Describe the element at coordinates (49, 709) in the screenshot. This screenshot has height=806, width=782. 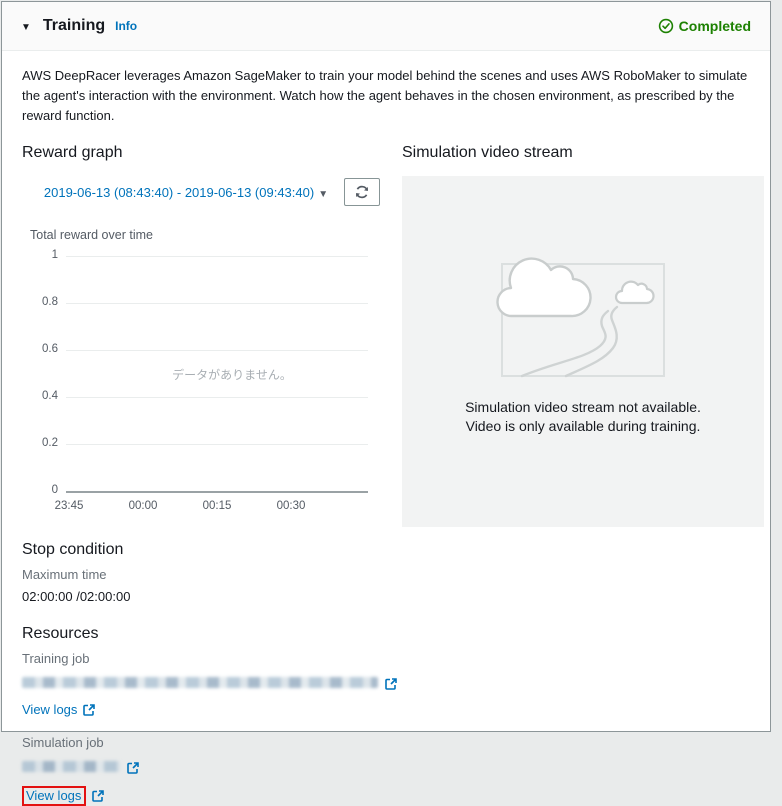
I see `training-view-logs-link: View logs` at that location.